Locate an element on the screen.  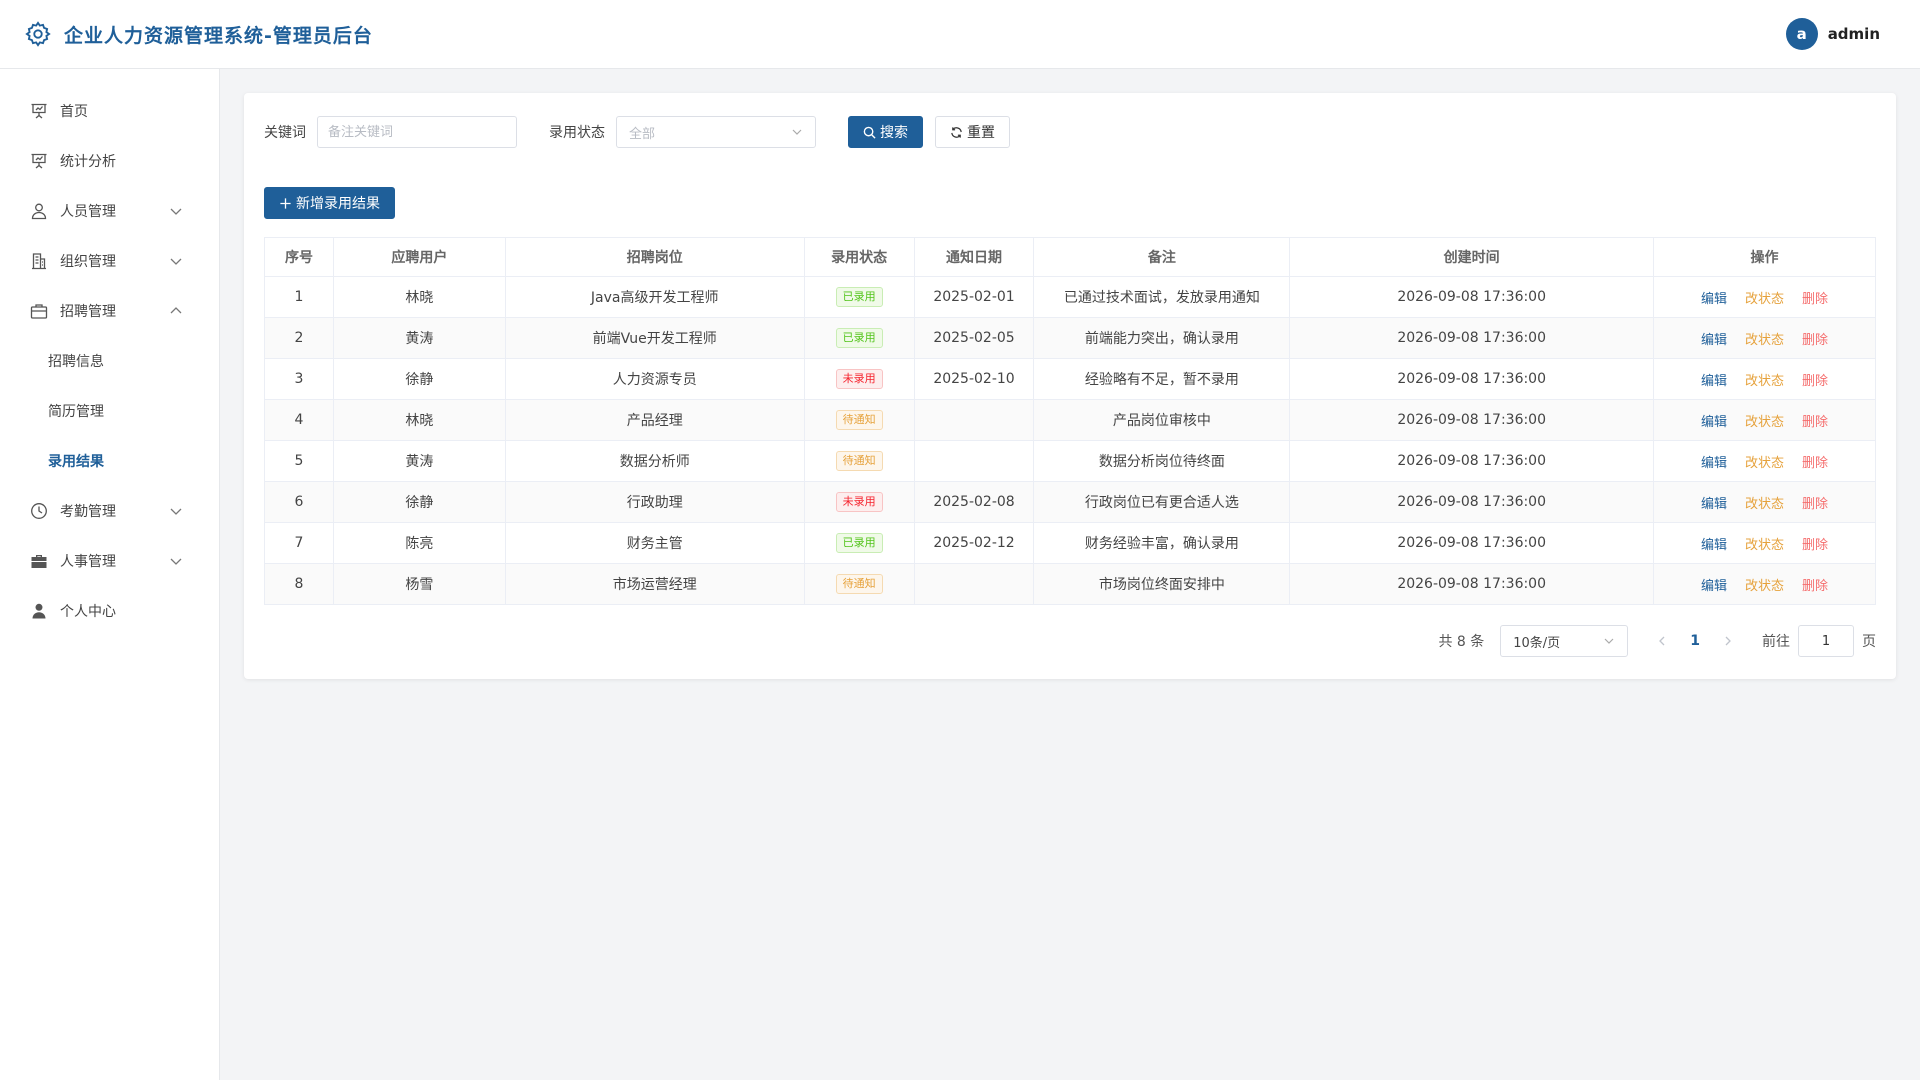
username: admin is located at coordinates (1854, 34).